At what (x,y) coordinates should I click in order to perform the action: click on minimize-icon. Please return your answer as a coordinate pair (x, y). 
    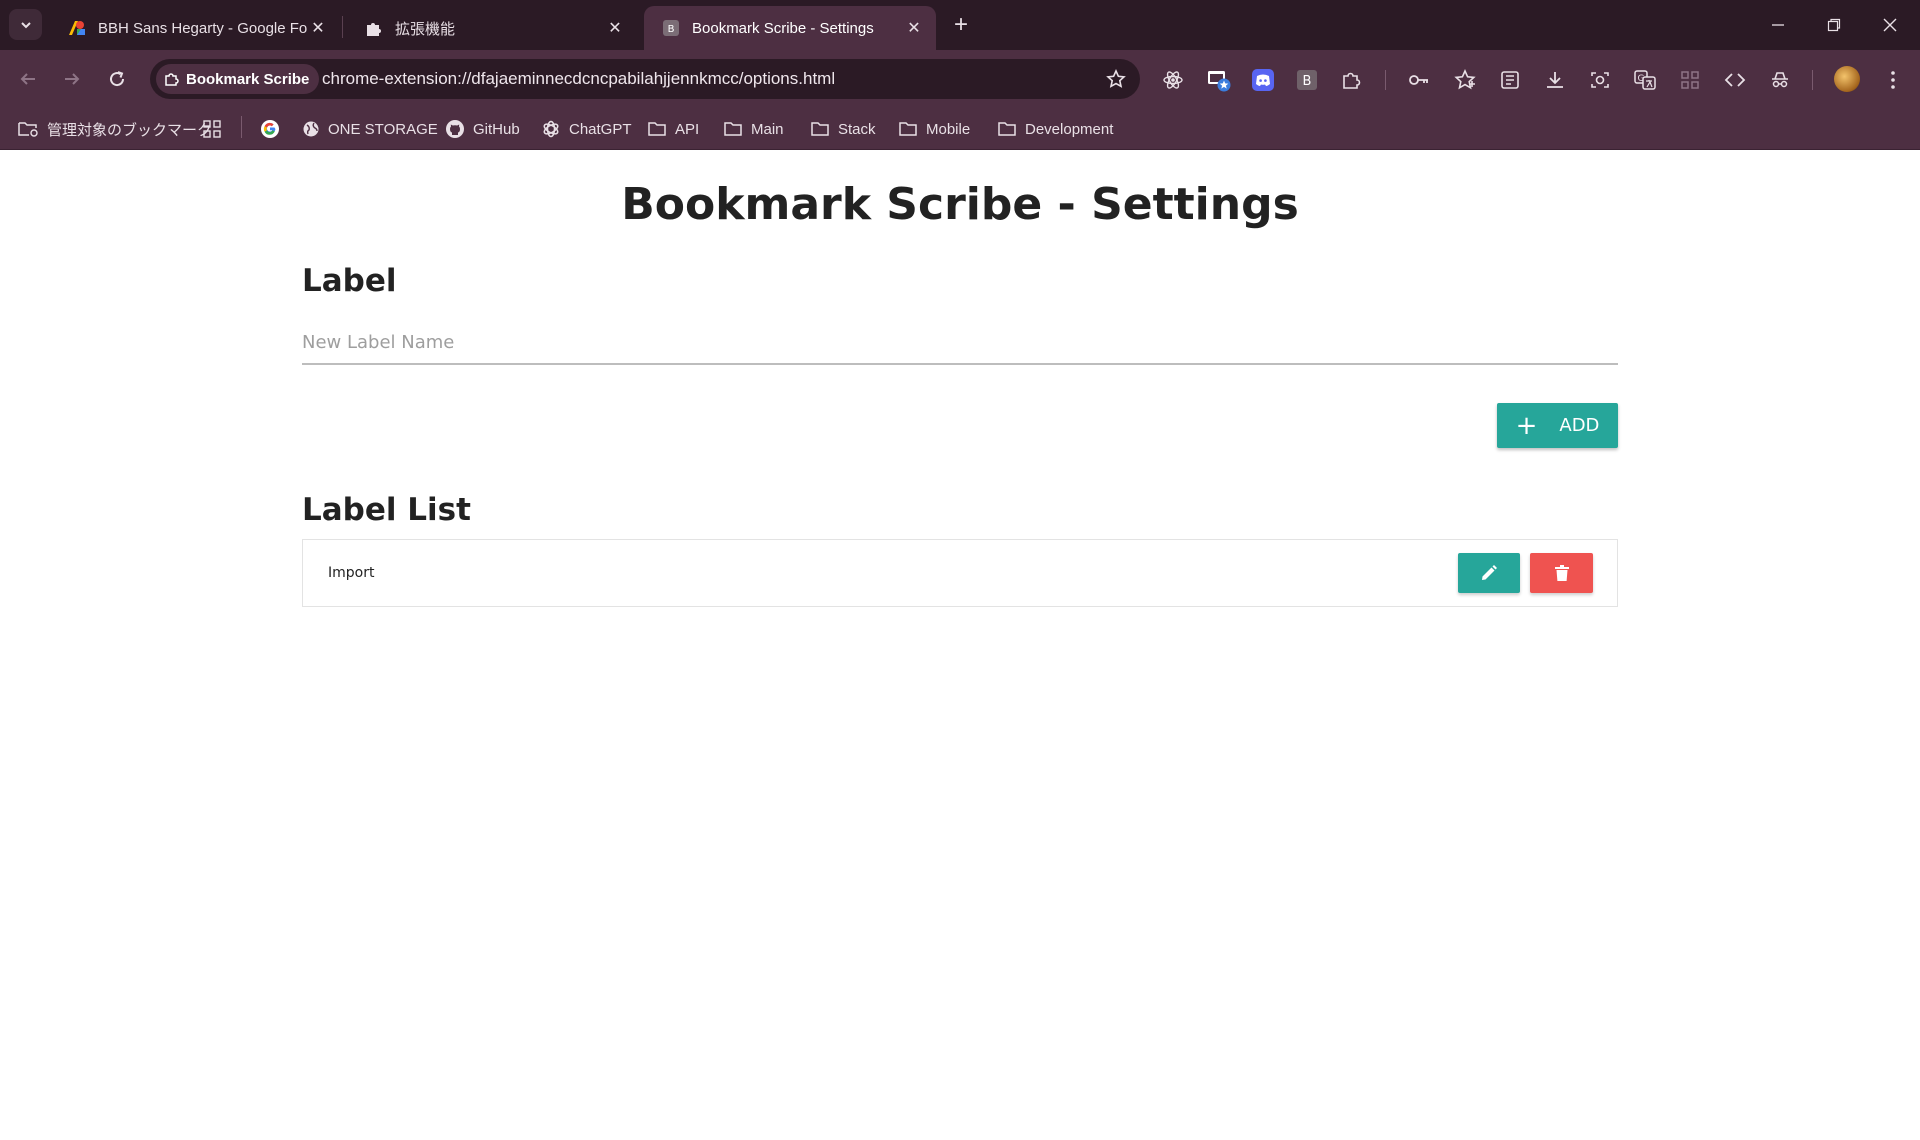
    Looking at the image, I should click on (1778, 25).